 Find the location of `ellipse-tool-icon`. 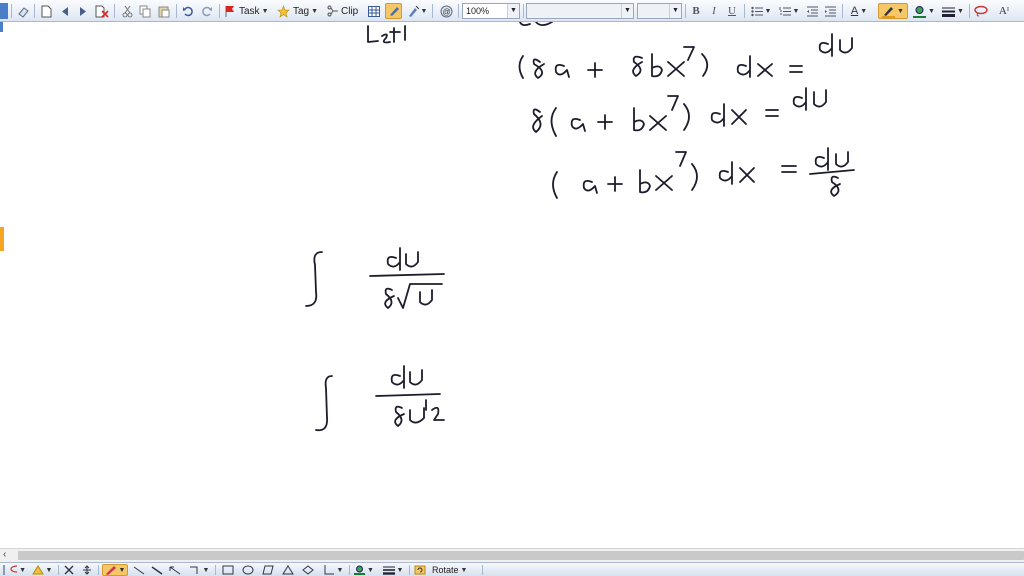

ellipse-tool-icon is located at coordinates (248, 570).